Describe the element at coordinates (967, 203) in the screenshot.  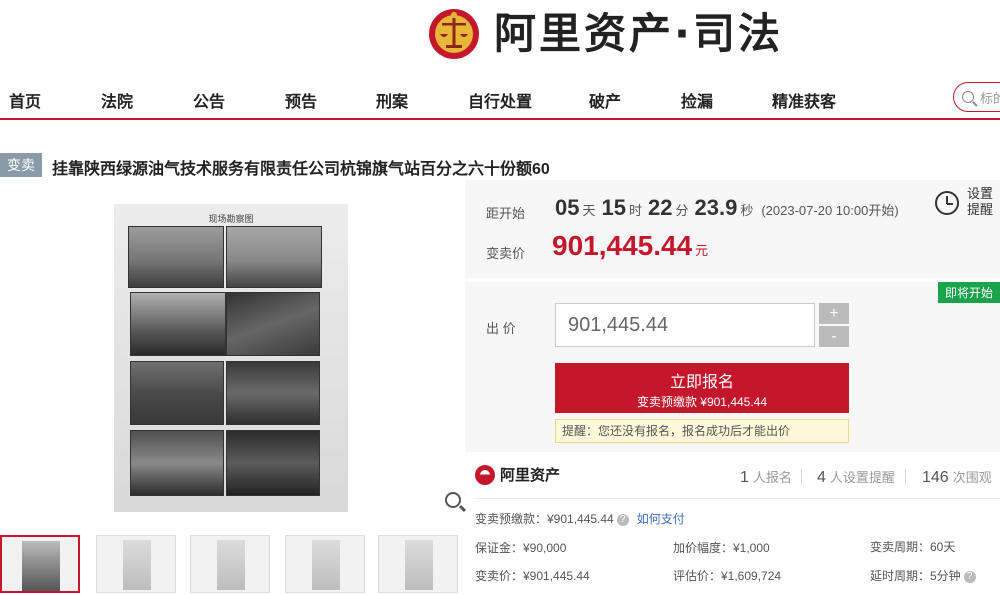
I see `set-reminder-button: 设置 提醒` at that location.